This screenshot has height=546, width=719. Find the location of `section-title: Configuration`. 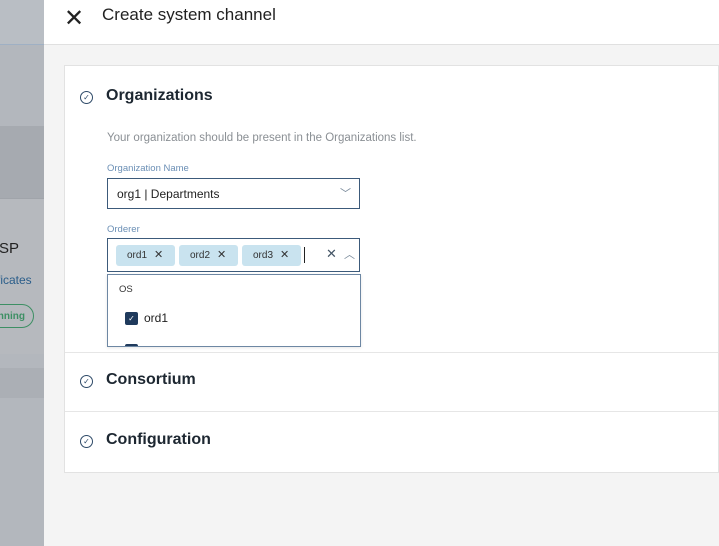

section-title: Configuration is located at coordinates (158, 440).